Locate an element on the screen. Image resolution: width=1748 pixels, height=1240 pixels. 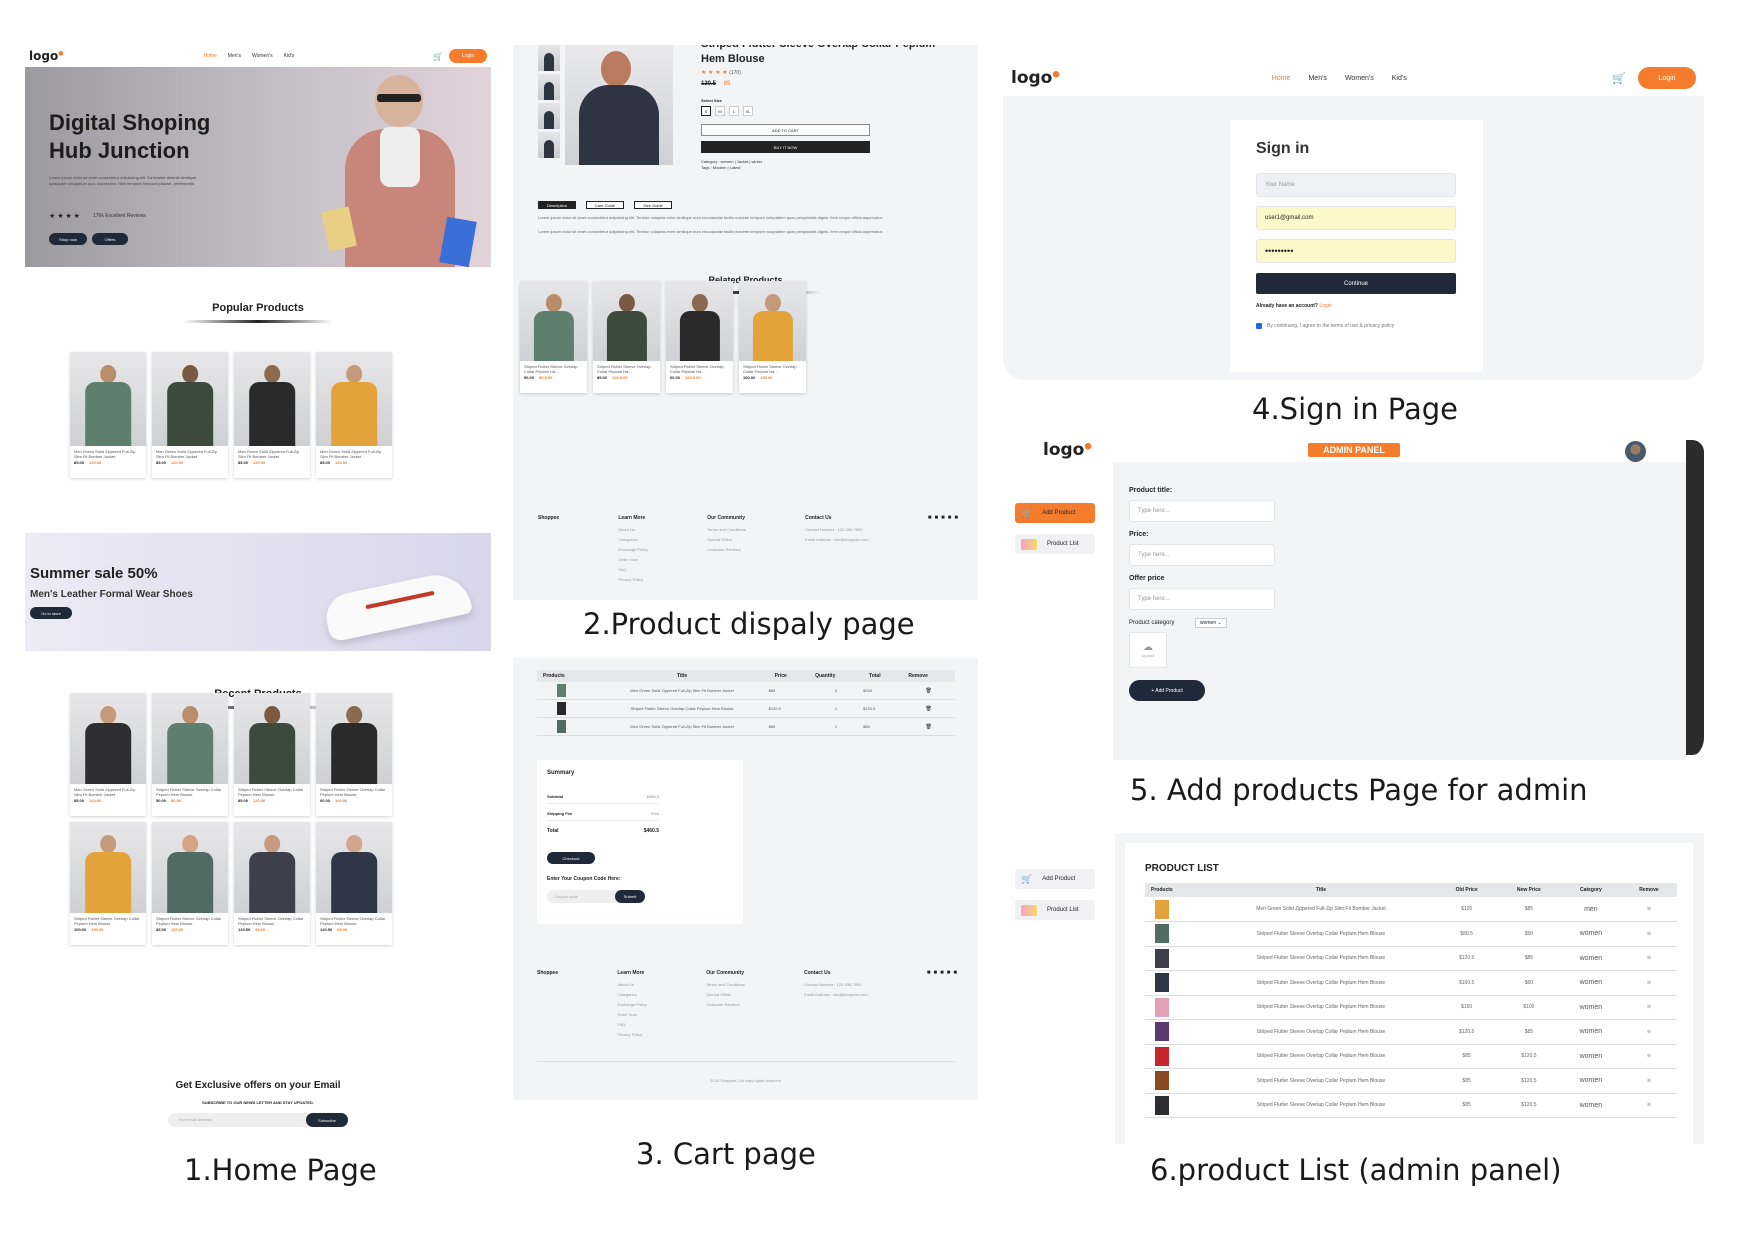
size-option-xl: XL is located at coordinates (748, 111).